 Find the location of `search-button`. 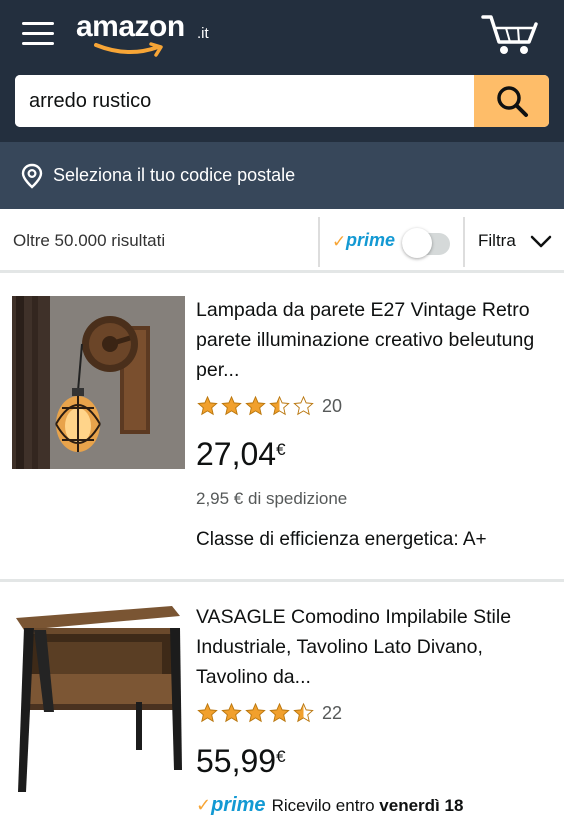

search-button is located at coordinates (511, 101).